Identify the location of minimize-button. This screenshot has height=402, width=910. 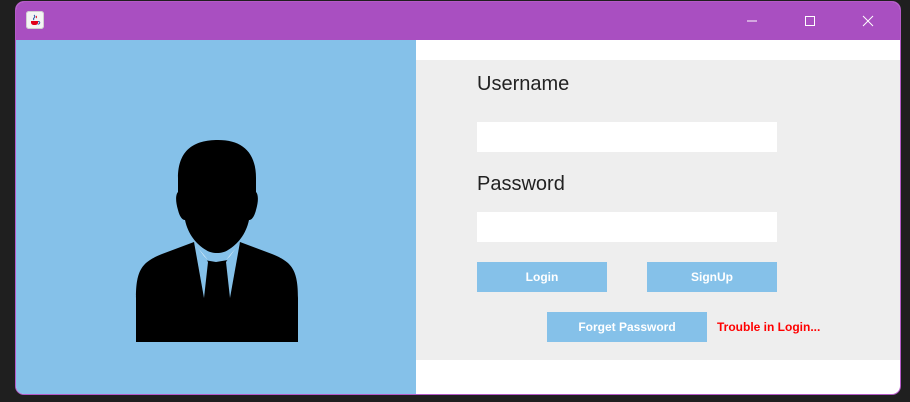
(752, 21).